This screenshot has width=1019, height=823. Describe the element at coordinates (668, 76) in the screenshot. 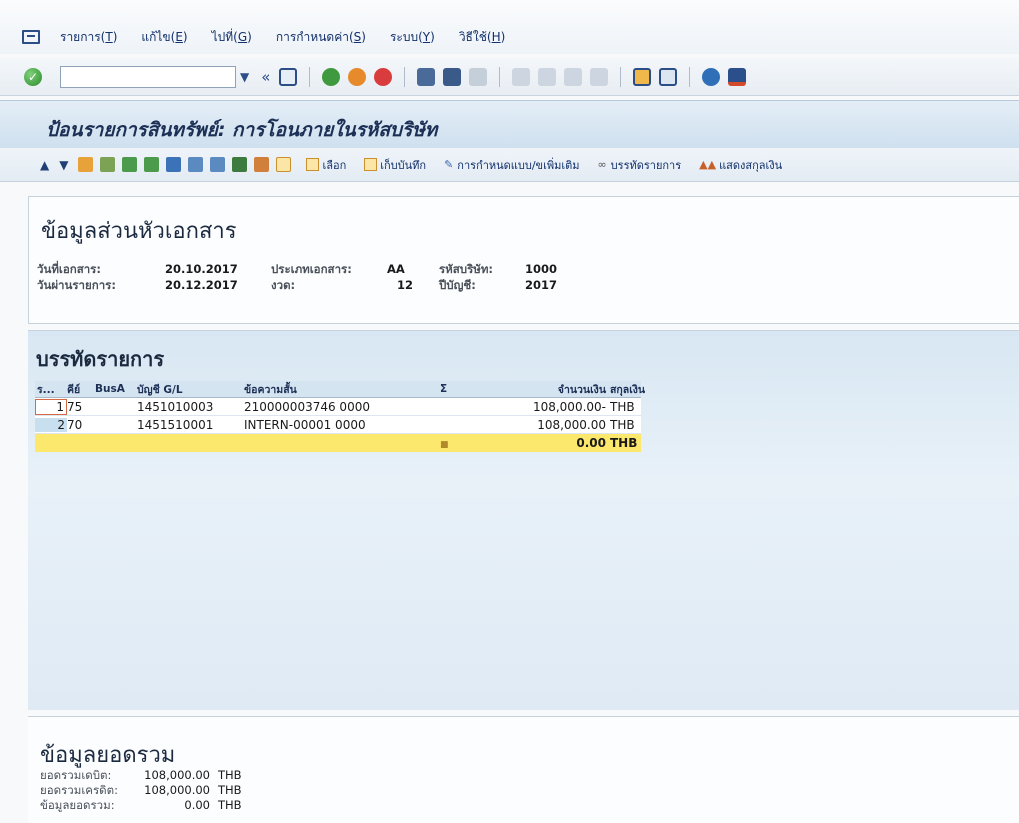

I see `shortcut-icon` at that location.